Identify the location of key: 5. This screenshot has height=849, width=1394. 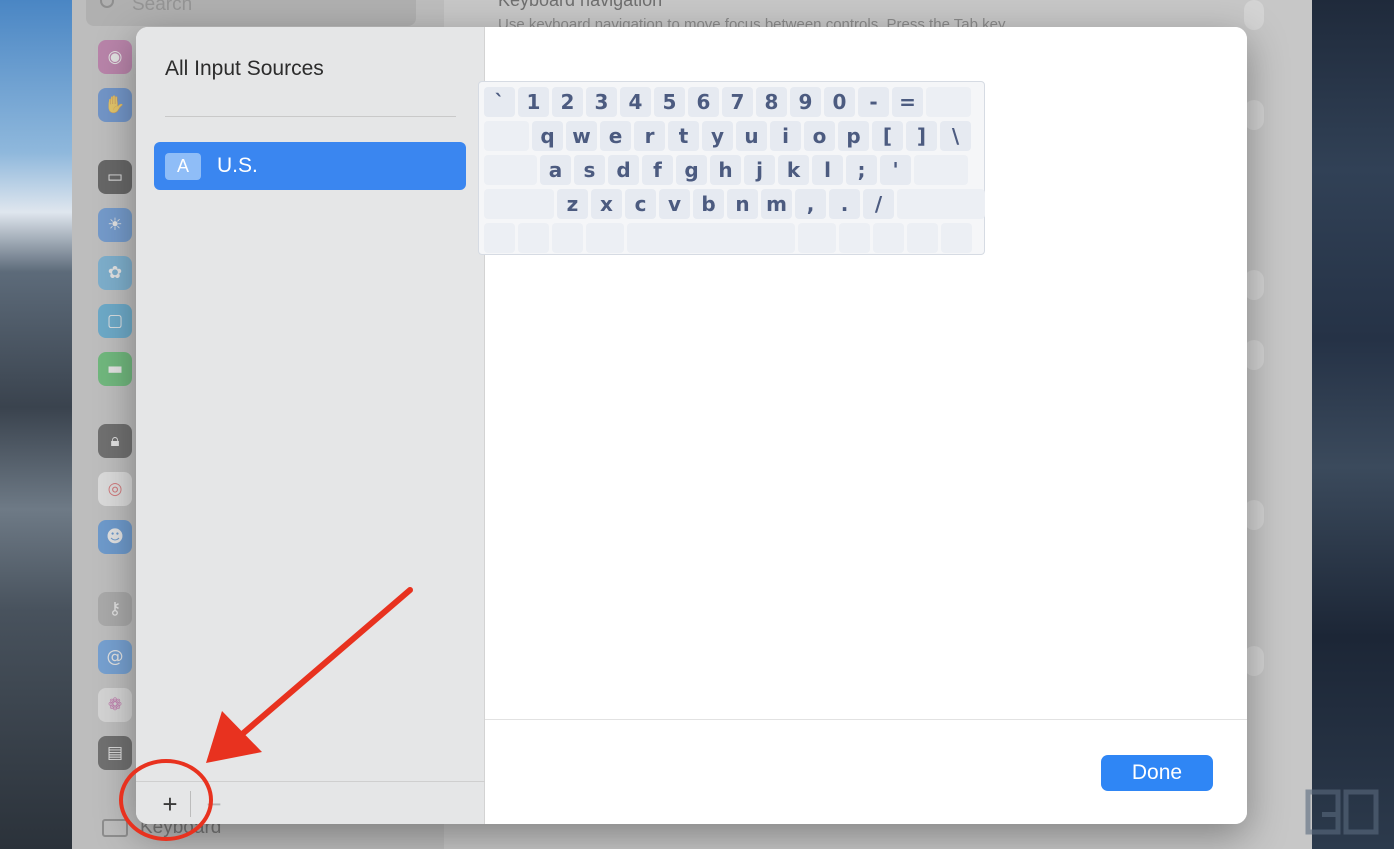
(669, 102).